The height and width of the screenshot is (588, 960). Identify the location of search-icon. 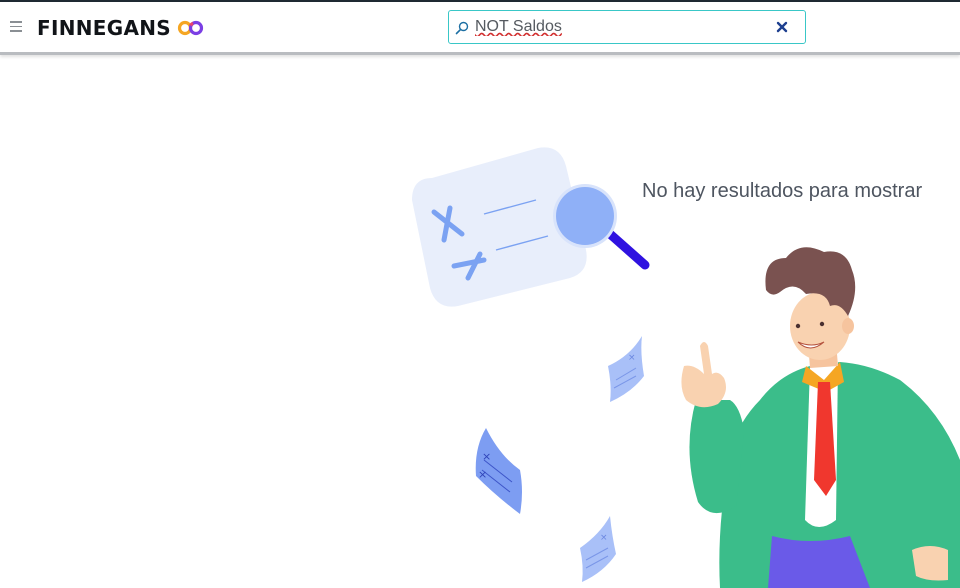
(462, 28).